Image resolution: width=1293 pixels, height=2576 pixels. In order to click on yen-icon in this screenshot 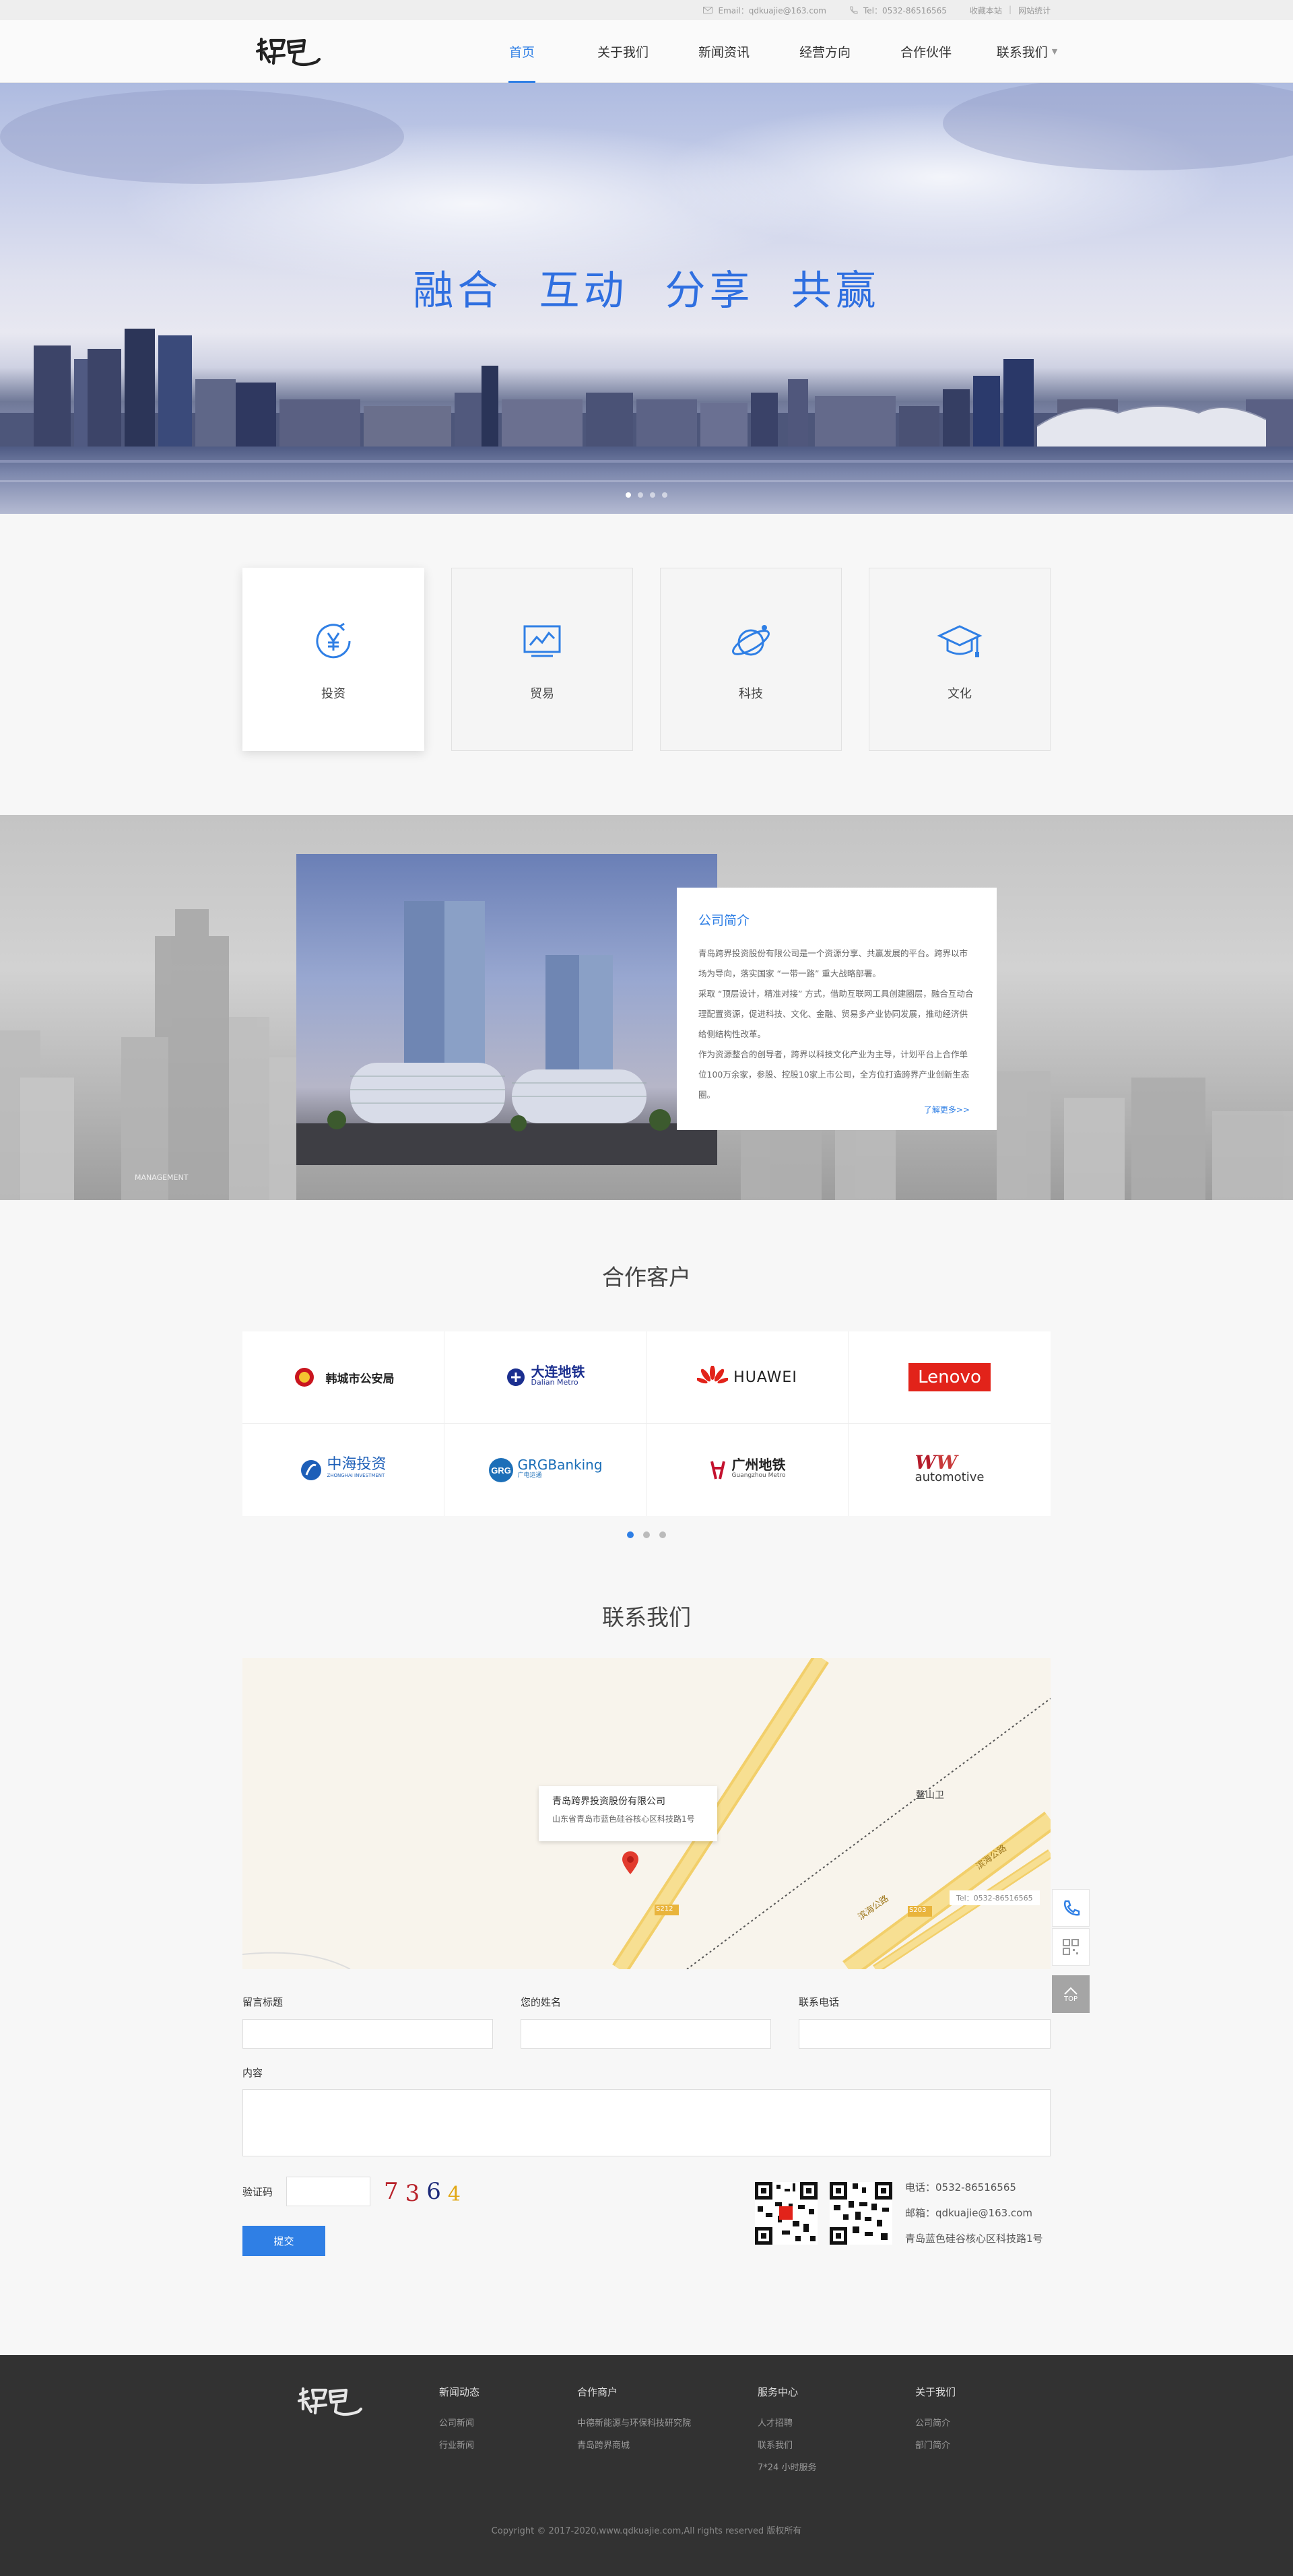, I will do `click(333, 640)`.